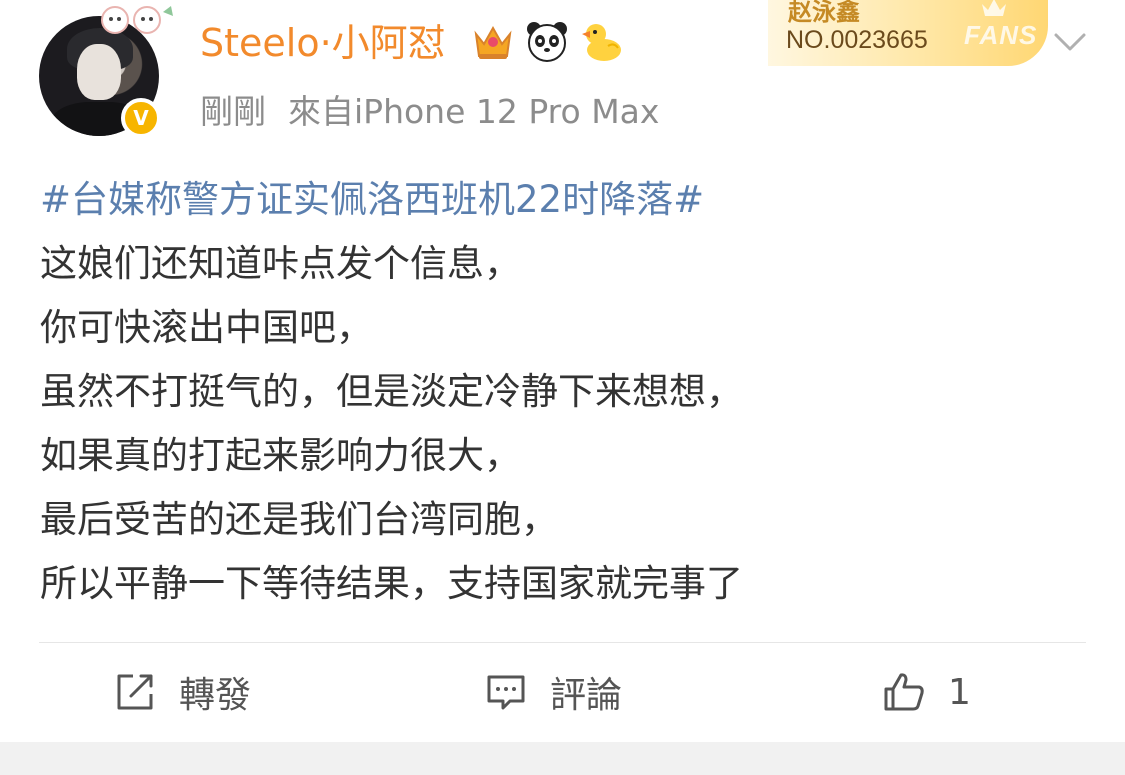  Describe the element at coordinates (1001, 35) in the screenshot. I see `fan-card-label: FANS` at that location.